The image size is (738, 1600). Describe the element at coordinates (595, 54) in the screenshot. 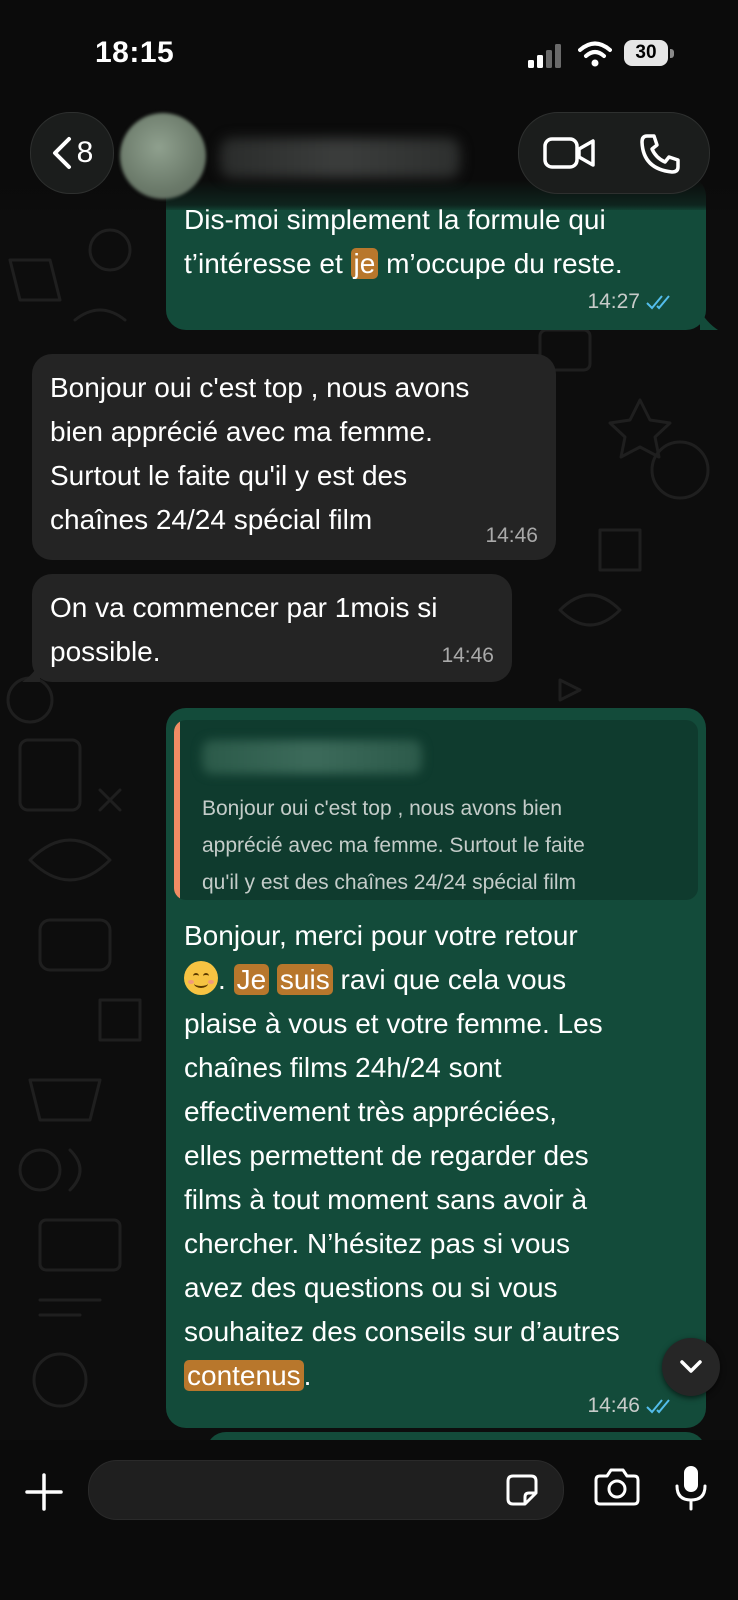

I see `wifi-icon` at that location.